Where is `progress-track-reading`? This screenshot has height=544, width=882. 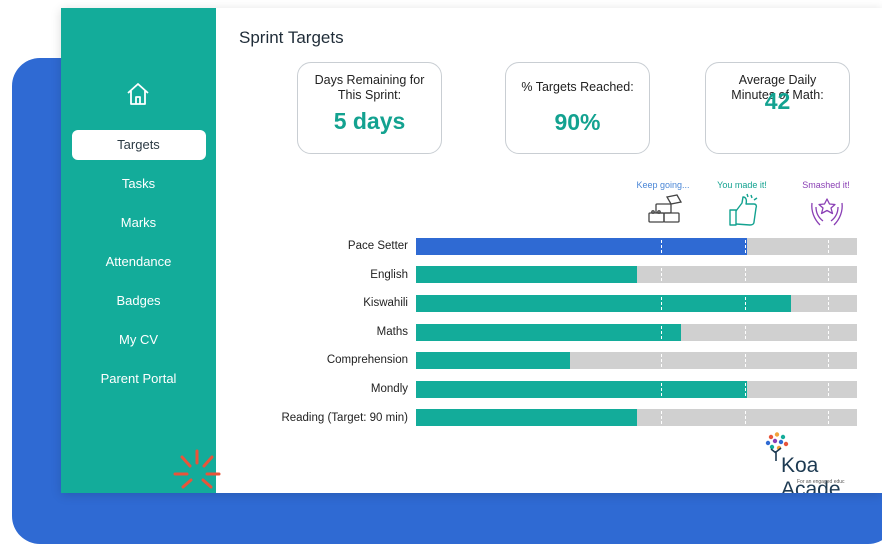 progress-track-reading is located at coordinates (636, 417).